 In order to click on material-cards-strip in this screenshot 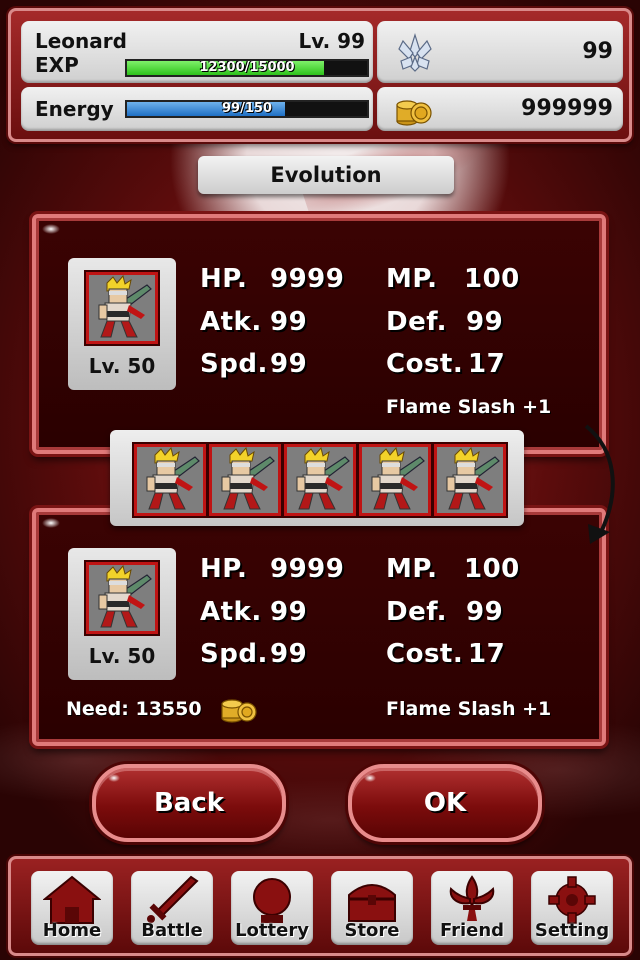, I will do `click(317, 478)`.